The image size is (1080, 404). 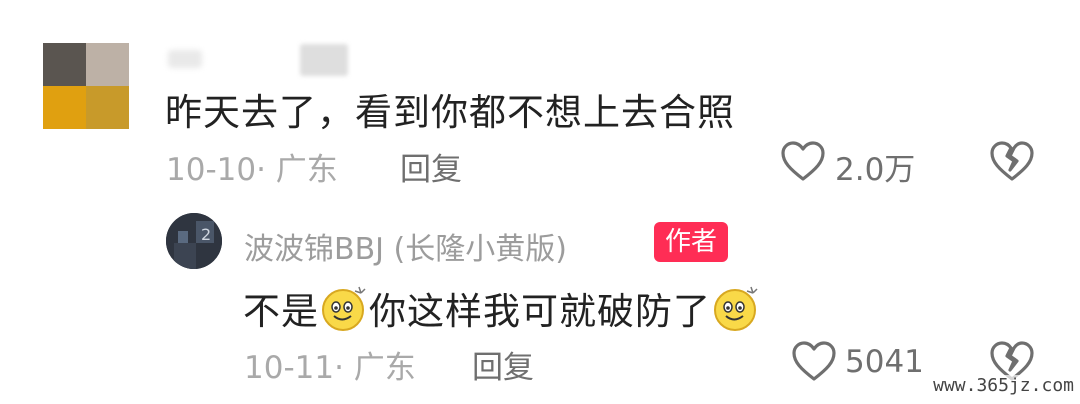 What do you see at coordinates (252, 170) in the screenshot?
I see `comment-date-location: 10-10· 广东` at bounding box center [252, 170].